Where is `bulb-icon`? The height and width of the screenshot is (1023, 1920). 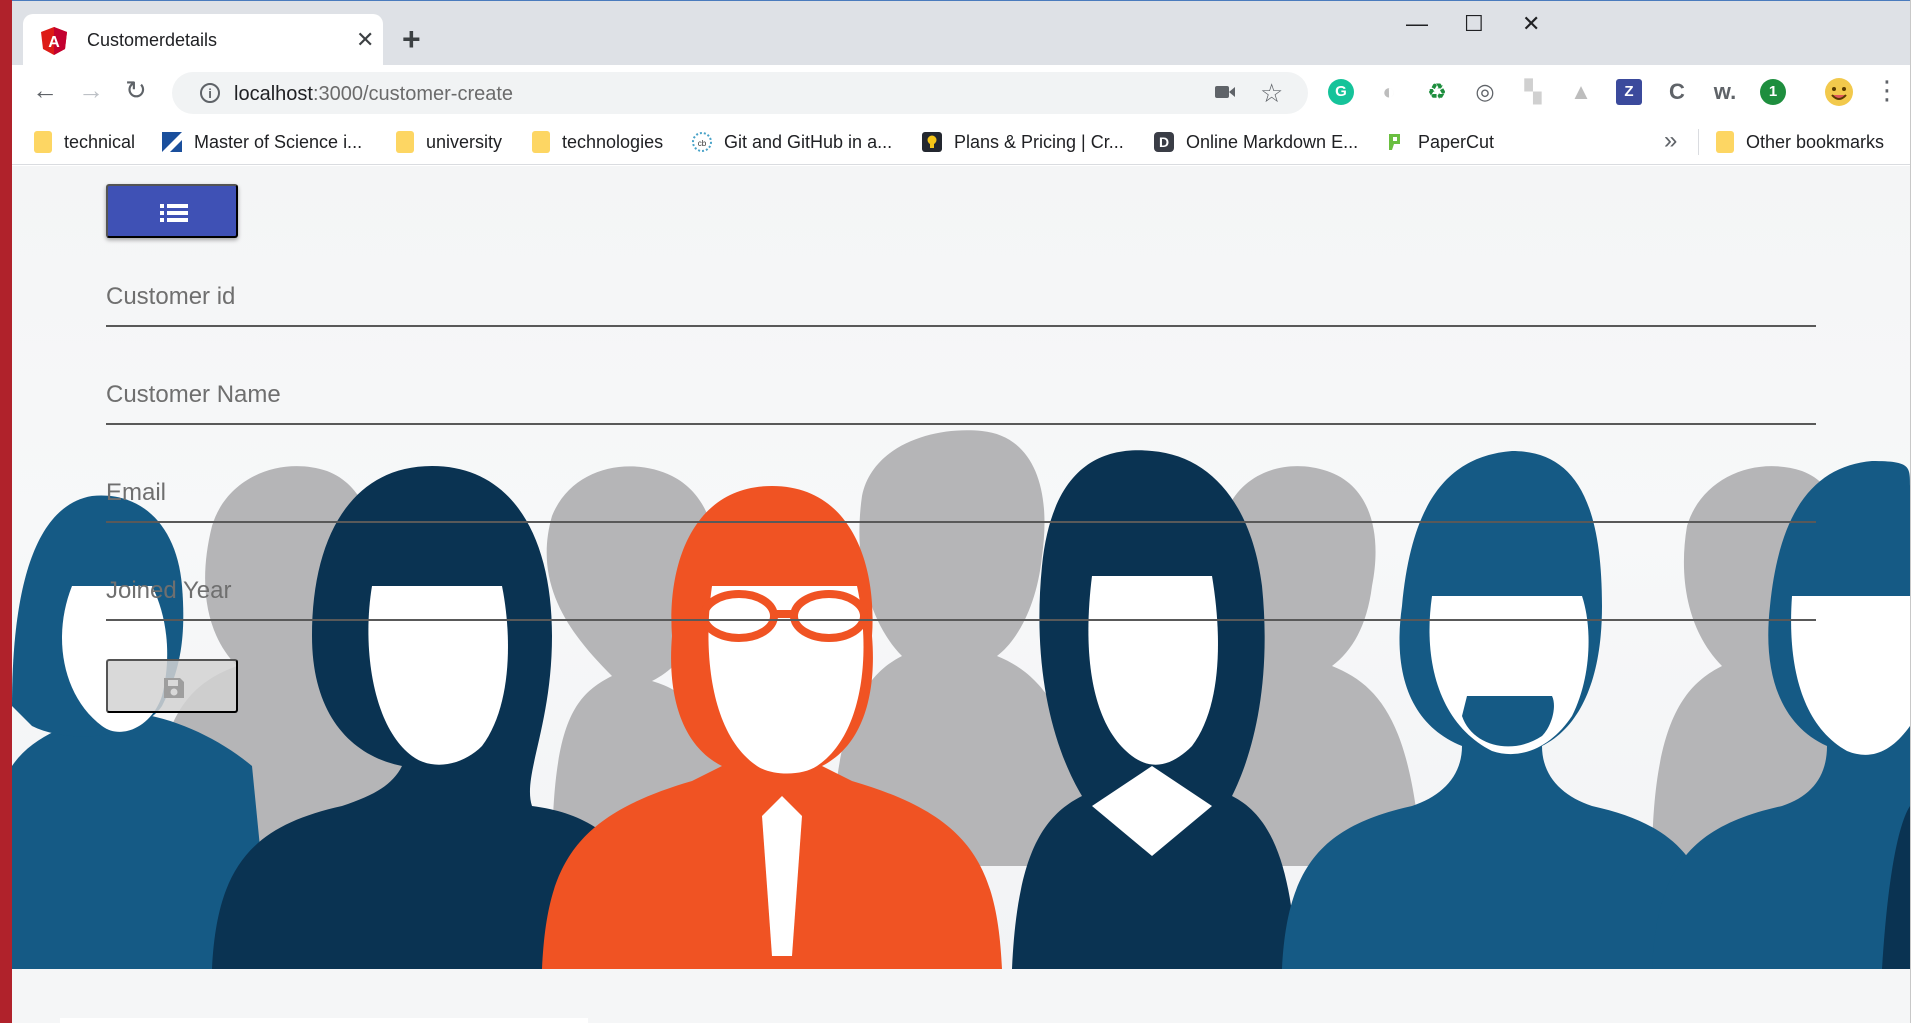 bulb-icon is located at coordinates (932, 142).